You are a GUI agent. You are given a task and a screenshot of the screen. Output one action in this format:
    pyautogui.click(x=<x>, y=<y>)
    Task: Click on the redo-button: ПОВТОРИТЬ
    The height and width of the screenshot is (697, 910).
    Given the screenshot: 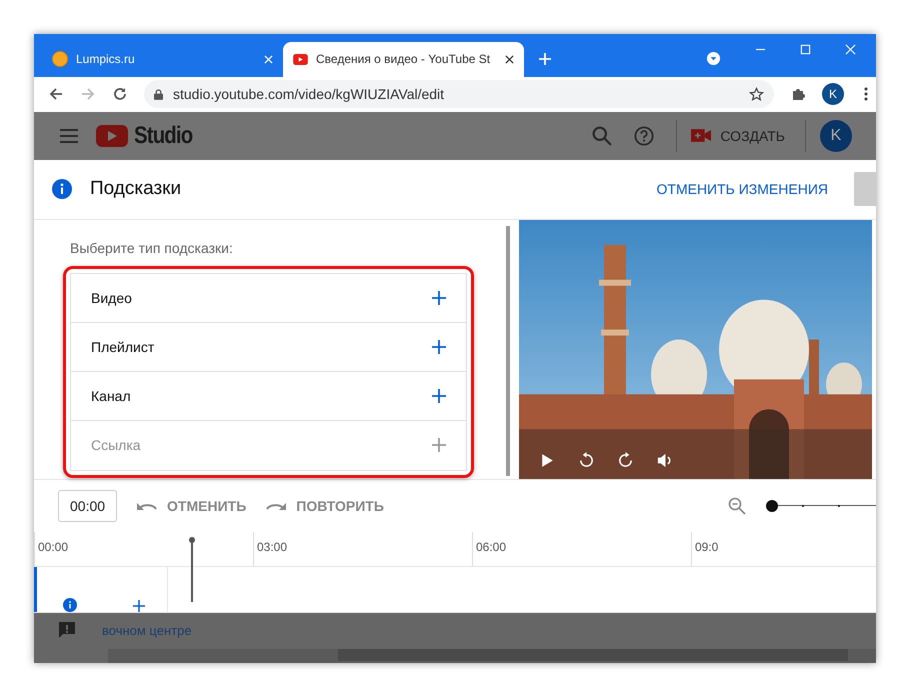 What is the action you would take?
    pyautogui.click(x=325, y=506)
    